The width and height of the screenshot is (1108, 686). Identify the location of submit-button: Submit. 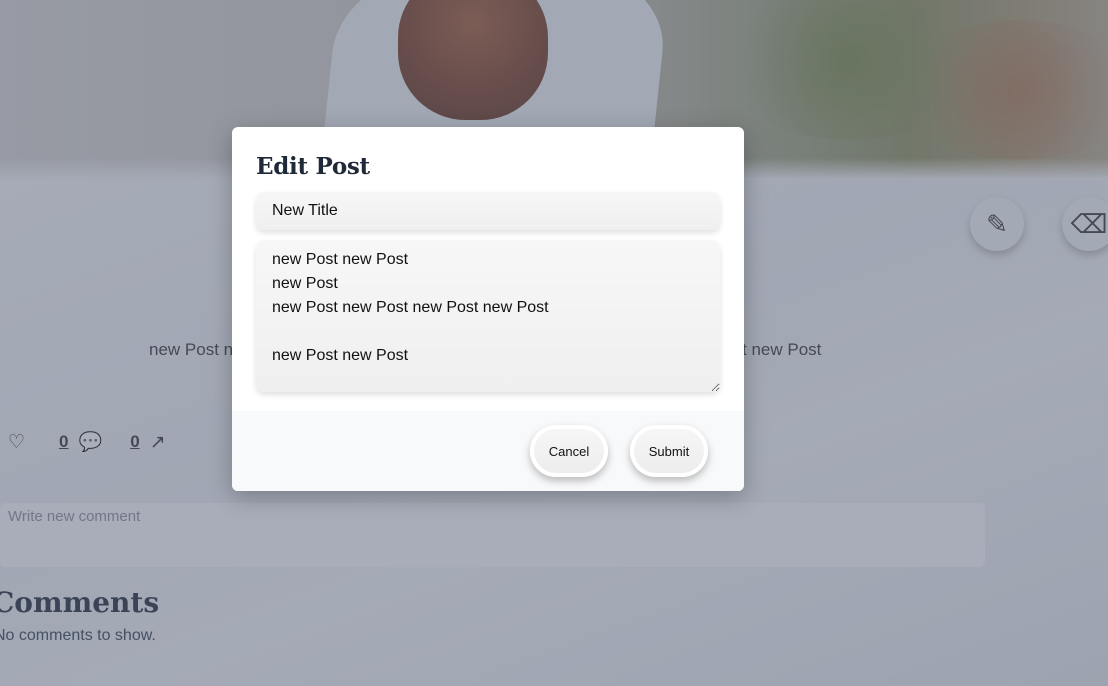
(669, 451).